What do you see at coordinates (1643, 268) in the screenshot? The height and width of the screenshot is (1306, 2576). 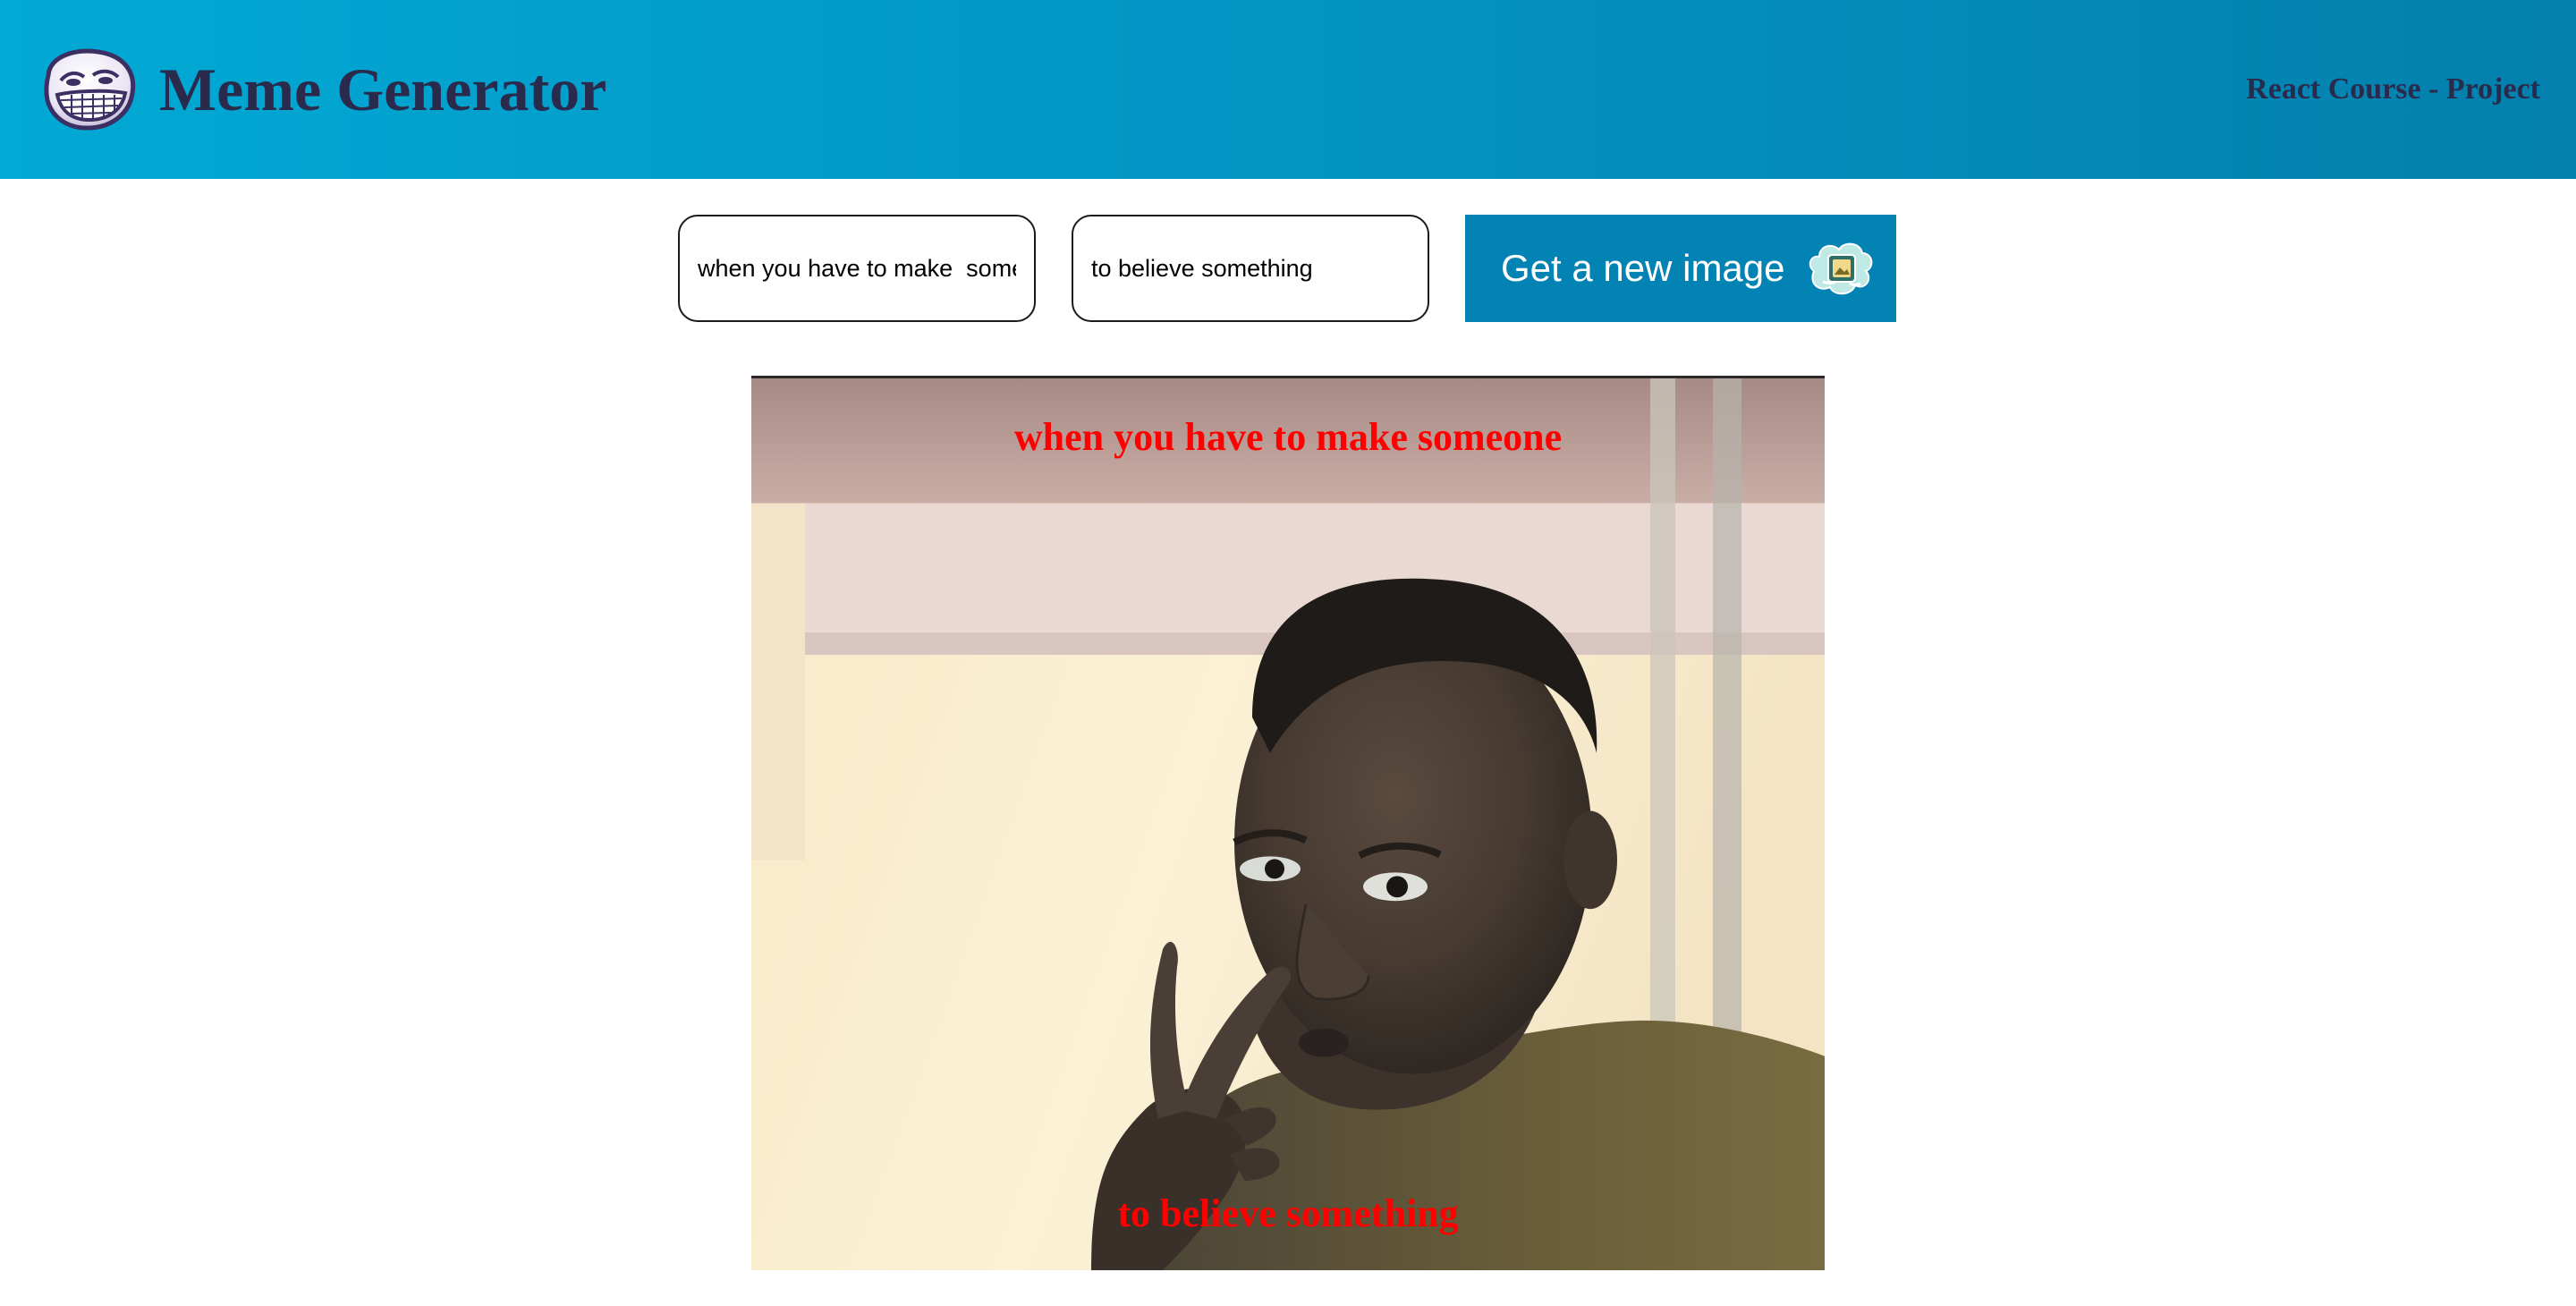 I see `get-new-image-button-label: Get a new image` at bounding box center [1643, 268].